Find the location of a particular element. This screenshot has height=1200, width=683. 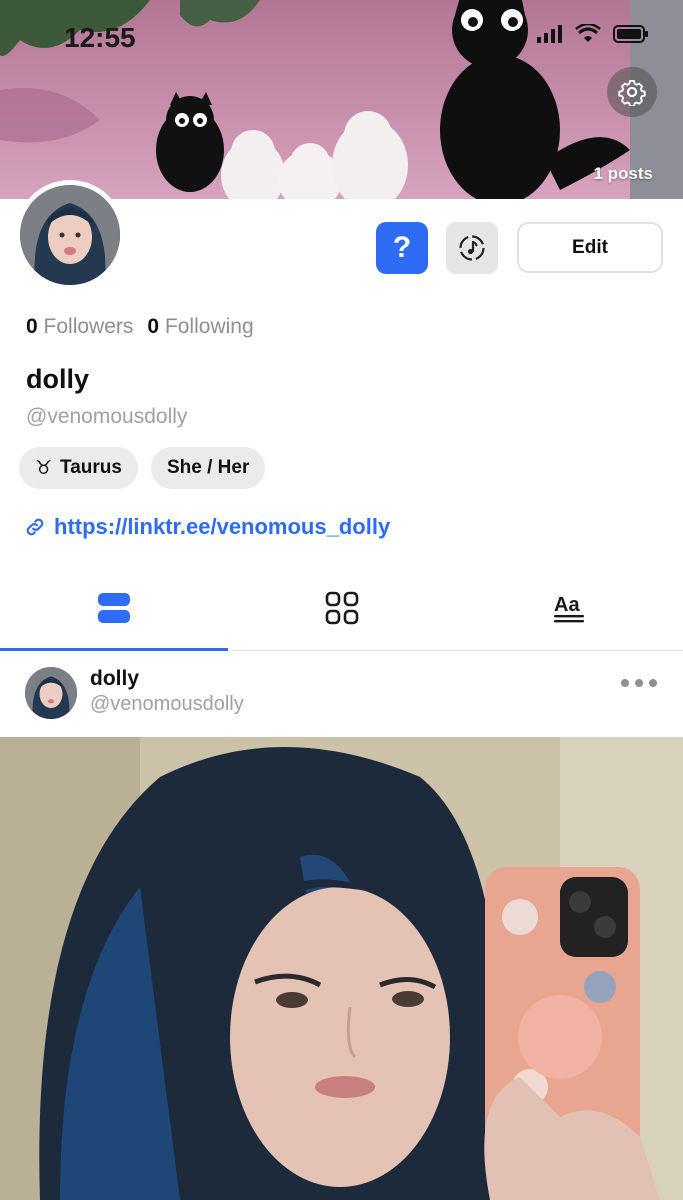

music-disc-icon is located at coordinates (472, 248).